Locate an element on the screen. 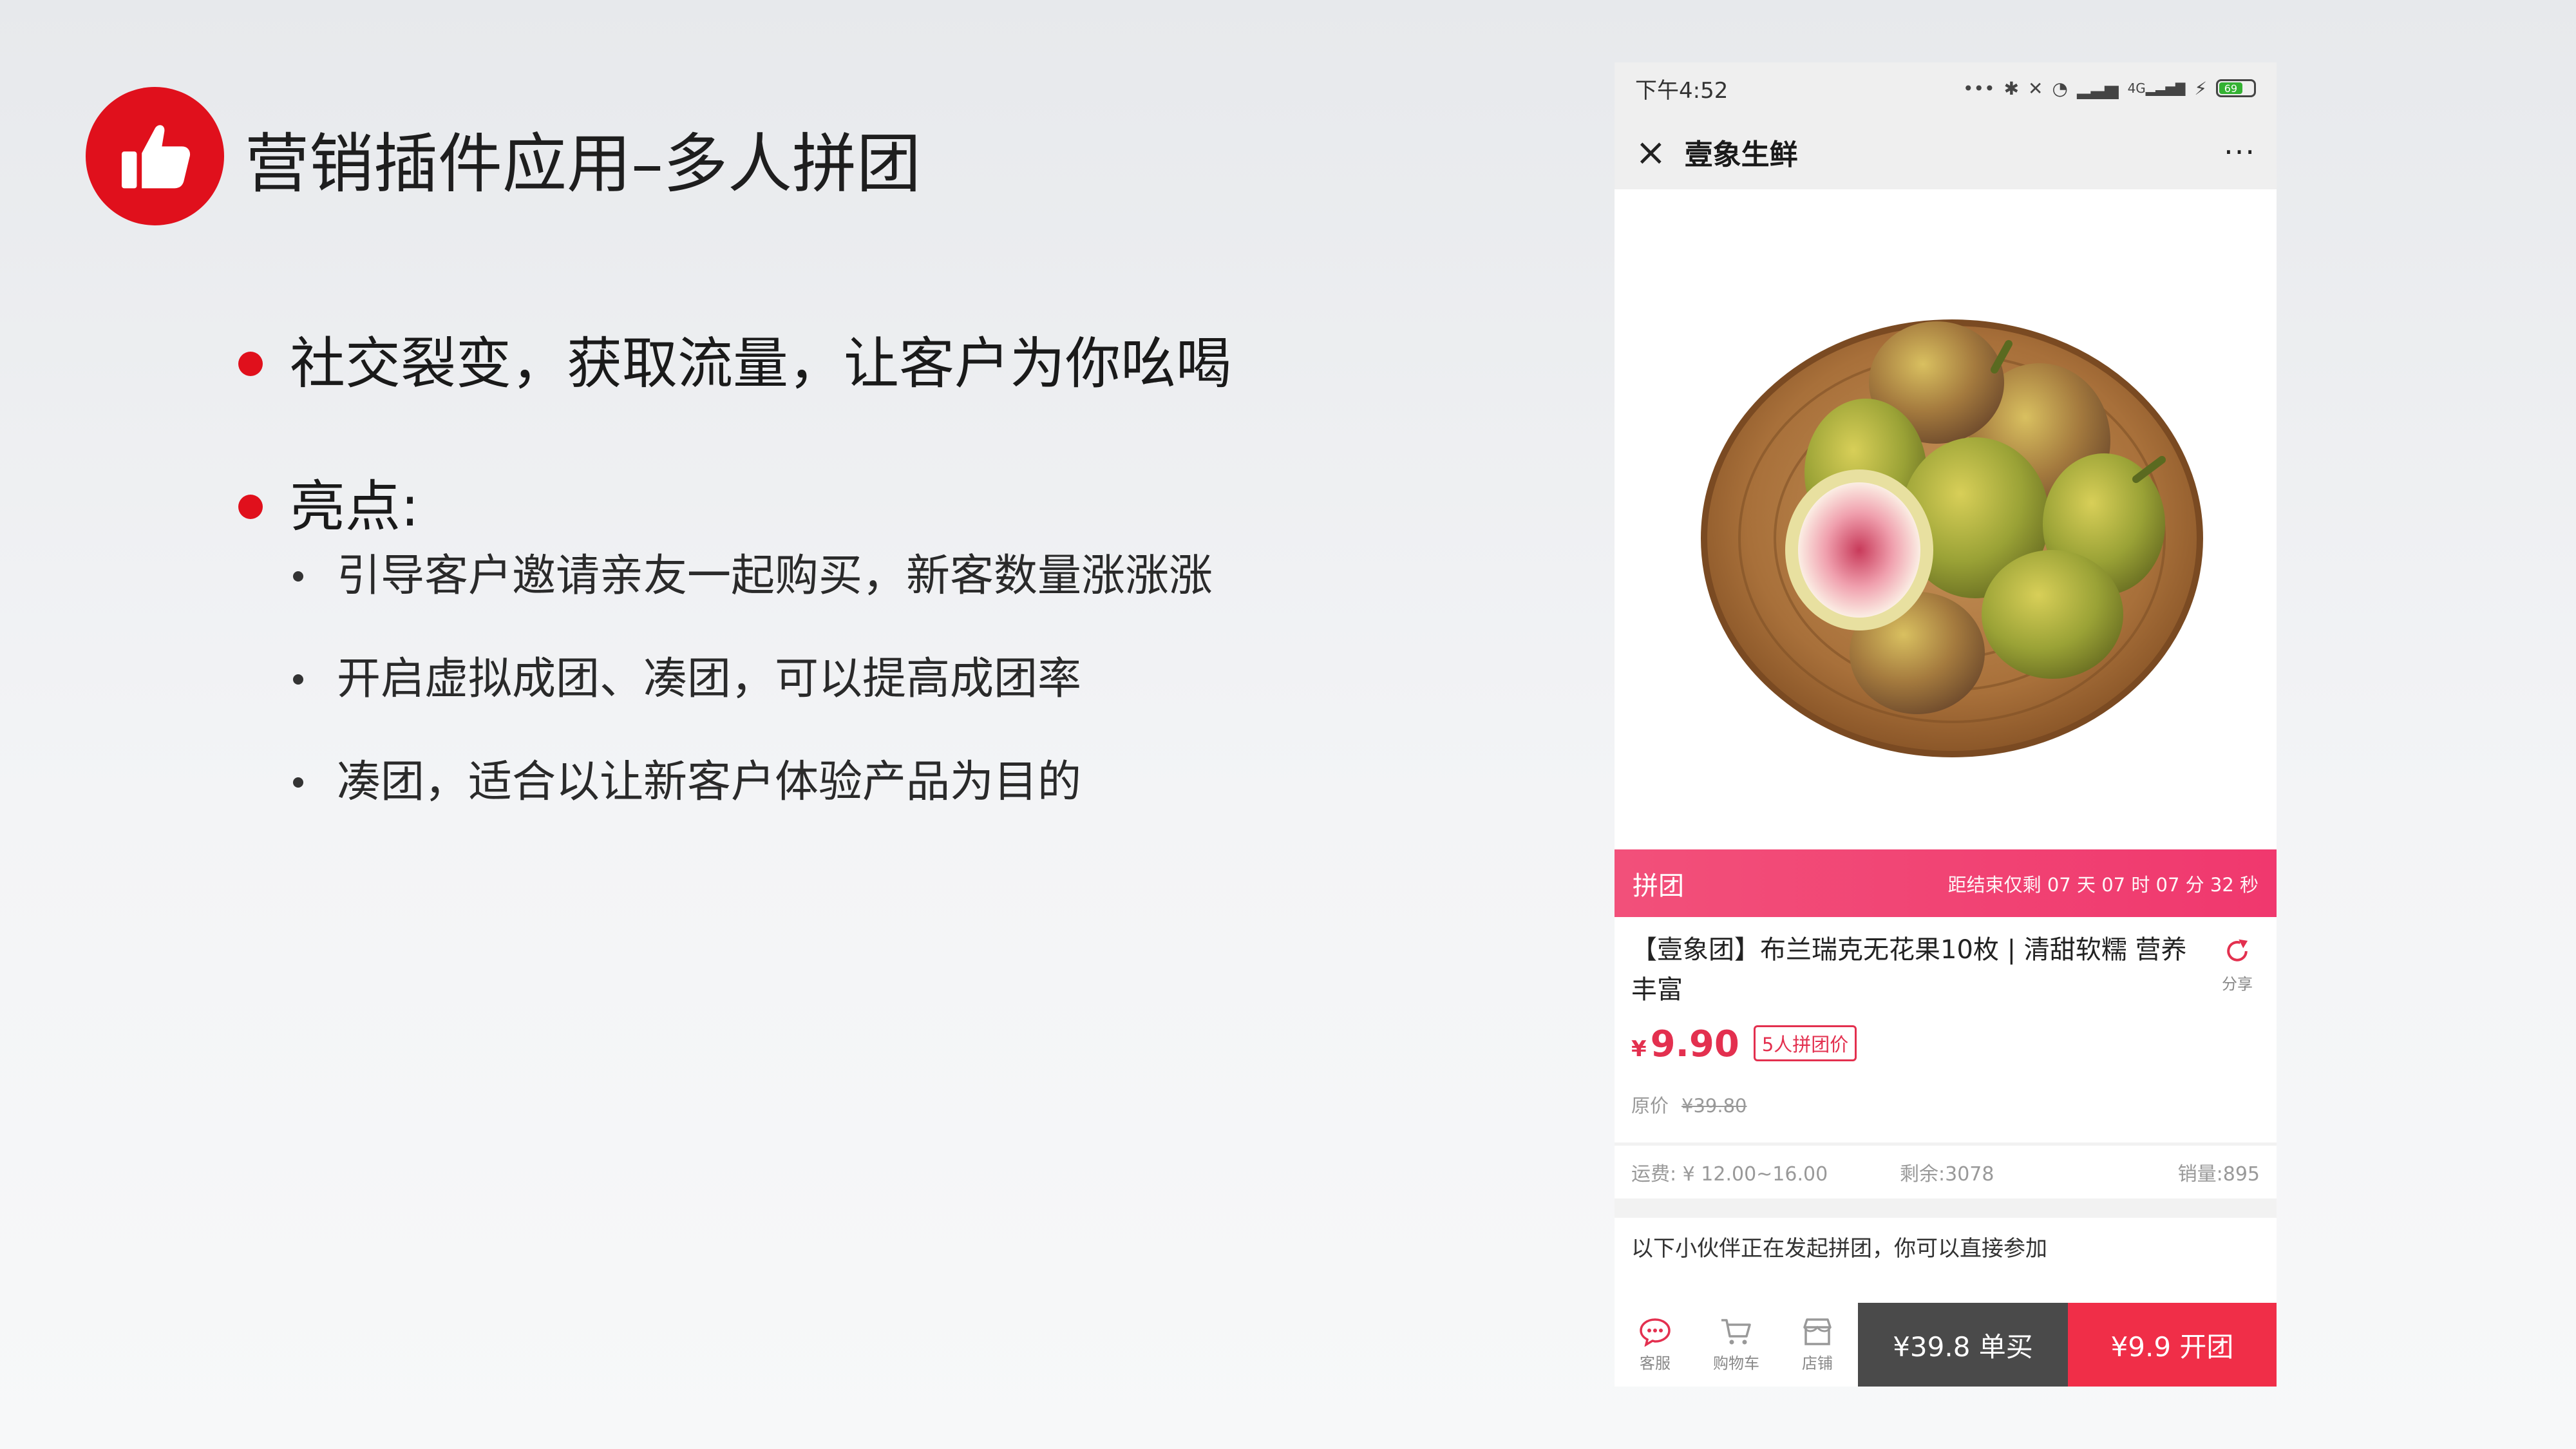 This screenshot has width=2576, height=1449. status-bar: 下午4:52 ••• ✱ ✕ ◔ ▂▃▅ 4G▂▃▅▇ ⚡ 69 is located at coordinates (1946, 88).